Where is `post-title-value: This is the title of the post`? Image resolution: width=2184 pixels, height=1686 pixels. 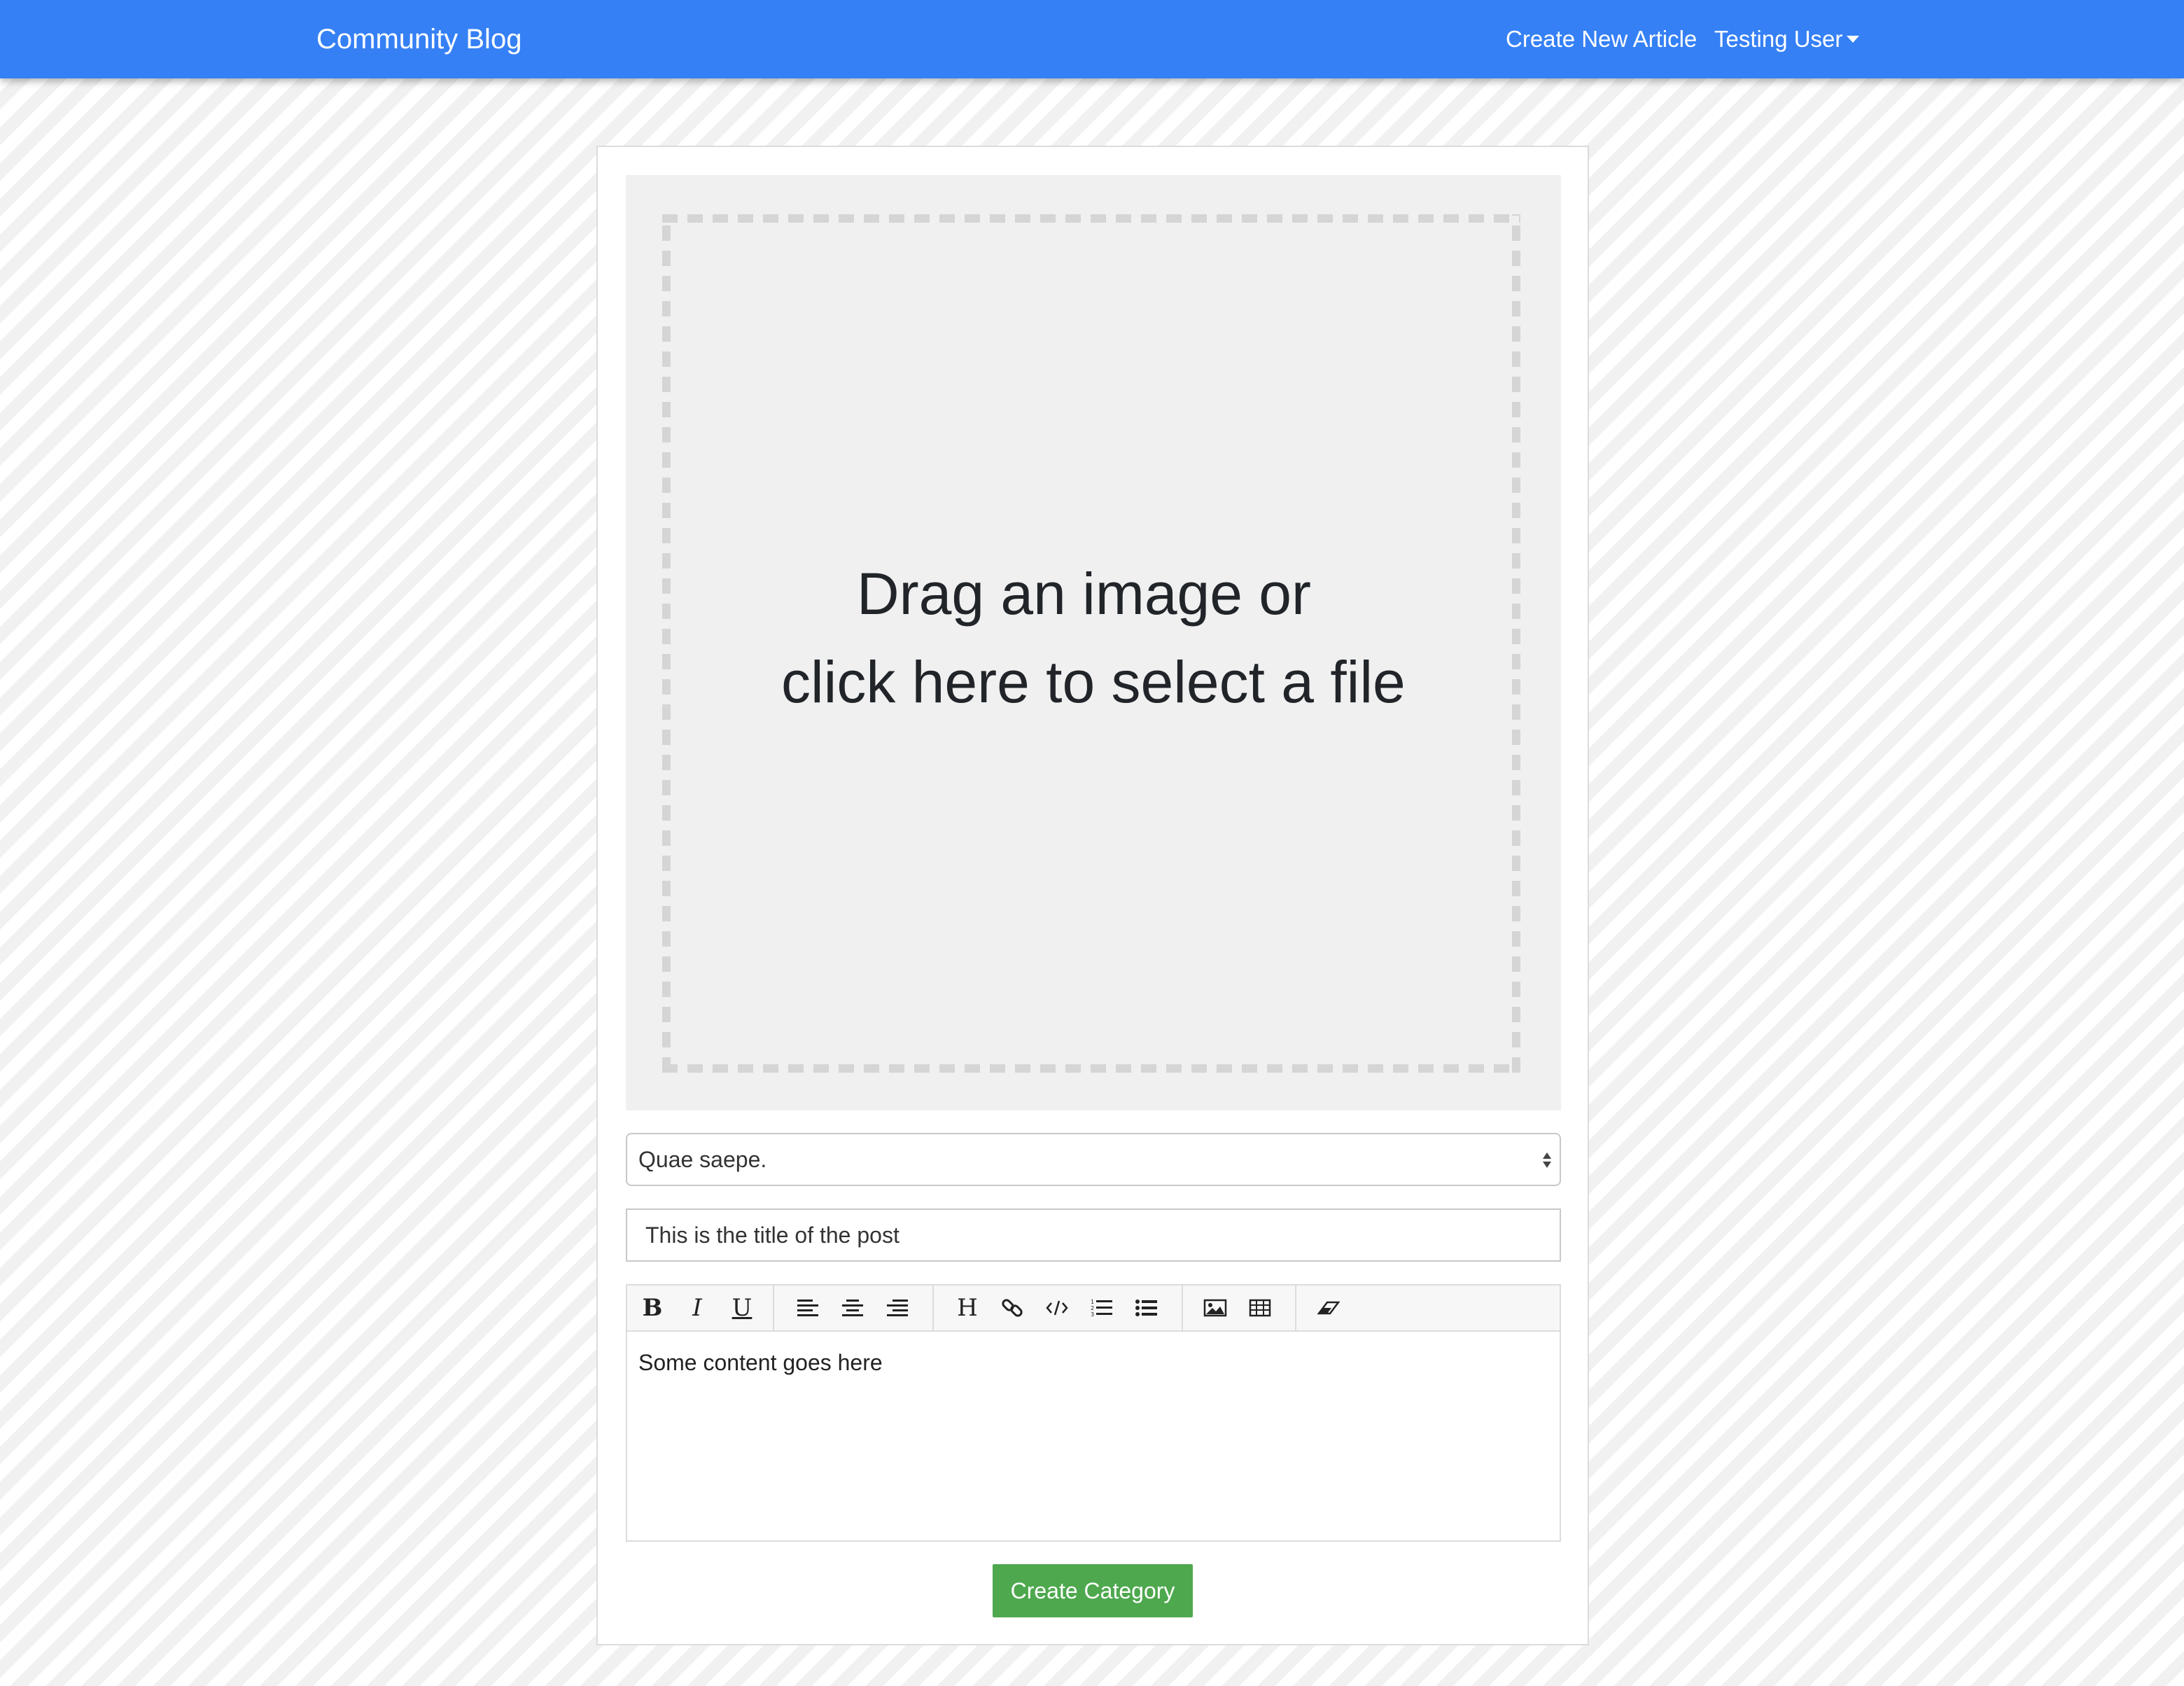
post-title-value: This is the title of the post is located at coordinates (772, 1235).